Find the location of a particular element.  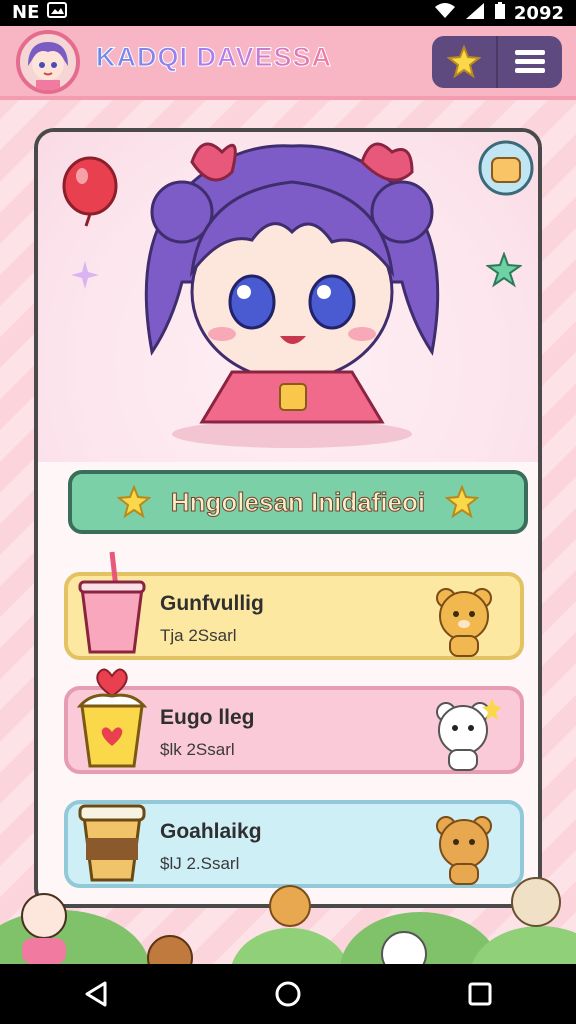

image-notification-icon is located at coordinates (57, 12).